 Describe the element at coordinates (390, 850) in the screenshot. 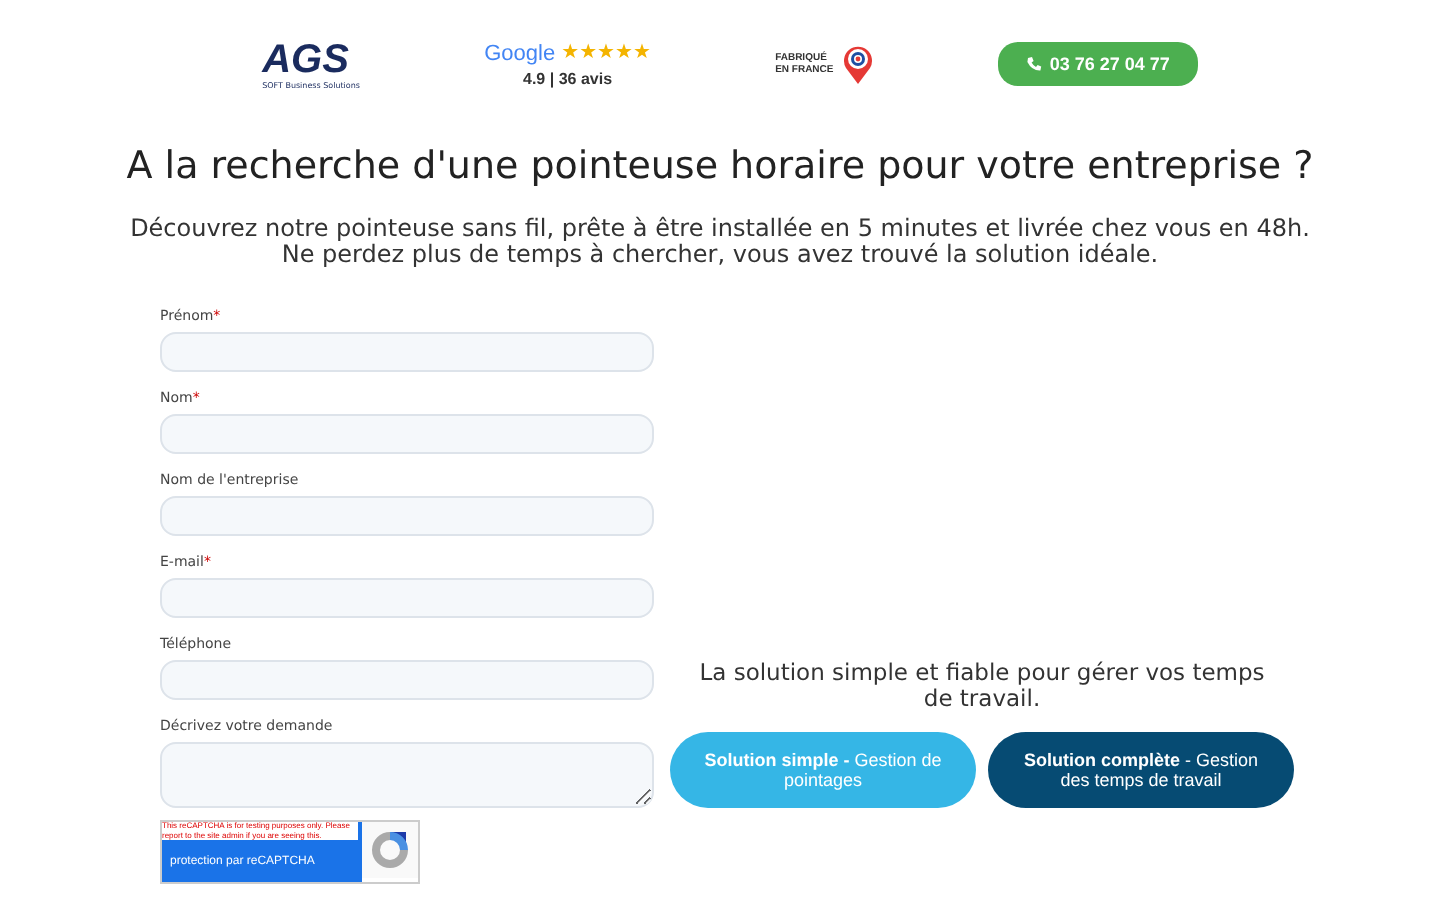

I see `recaptcha-icon` at that location.